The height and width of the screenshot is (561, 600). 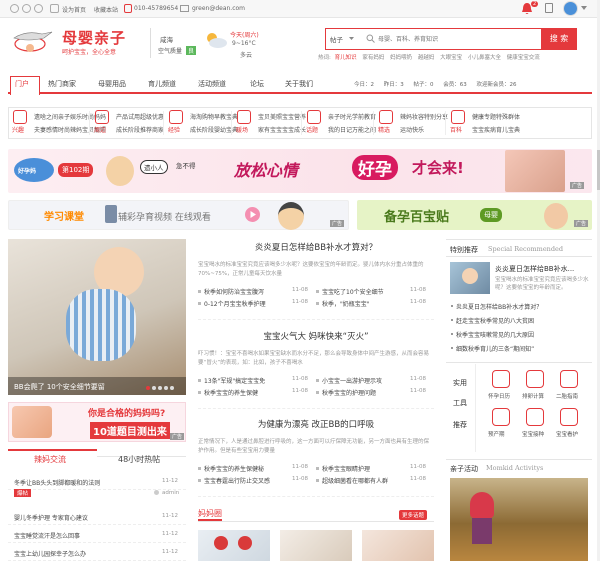 What do you see at coordinates (31, 42) in the screenshot?
I see `stork-logo-icon` at bounding box center [31, 42].